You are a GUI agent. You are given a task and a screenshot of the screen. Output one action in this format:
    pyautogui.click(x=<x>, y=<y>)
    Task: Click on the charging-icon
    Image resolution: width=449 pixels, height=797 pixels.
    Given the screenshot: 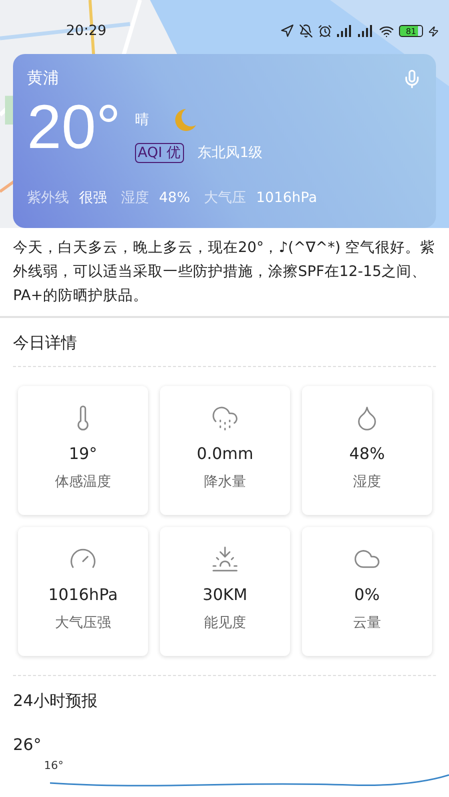 What is the action you would take?
    pyautogui.click(x=433, y=31)
    